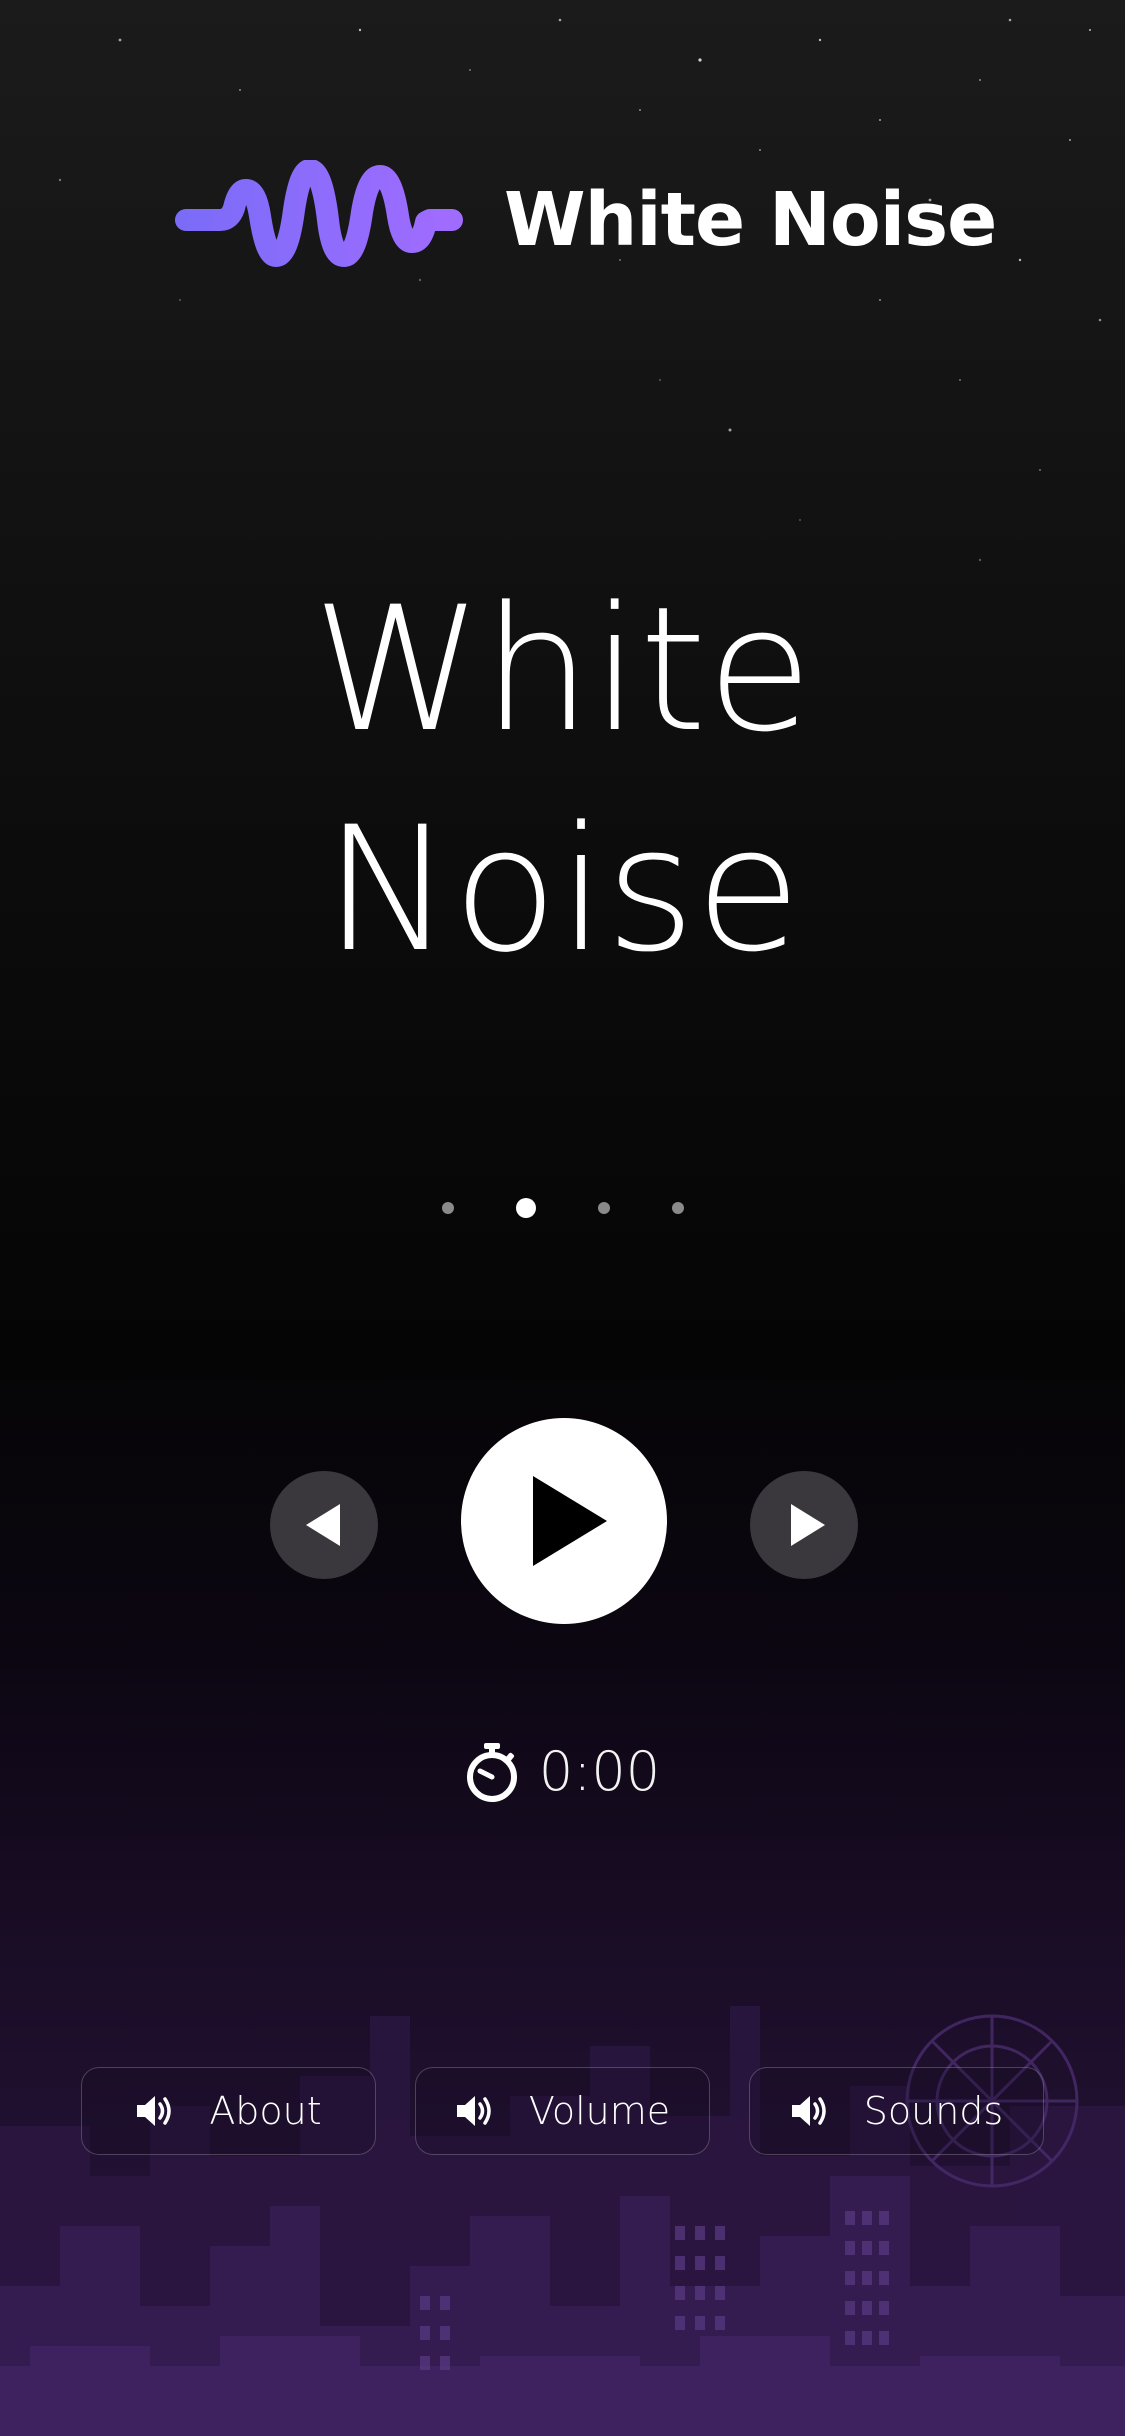  What do you see at coordinates (562, 1208) in the screenshot?
I see `page-indicator` at bounding box center [562, 1208].